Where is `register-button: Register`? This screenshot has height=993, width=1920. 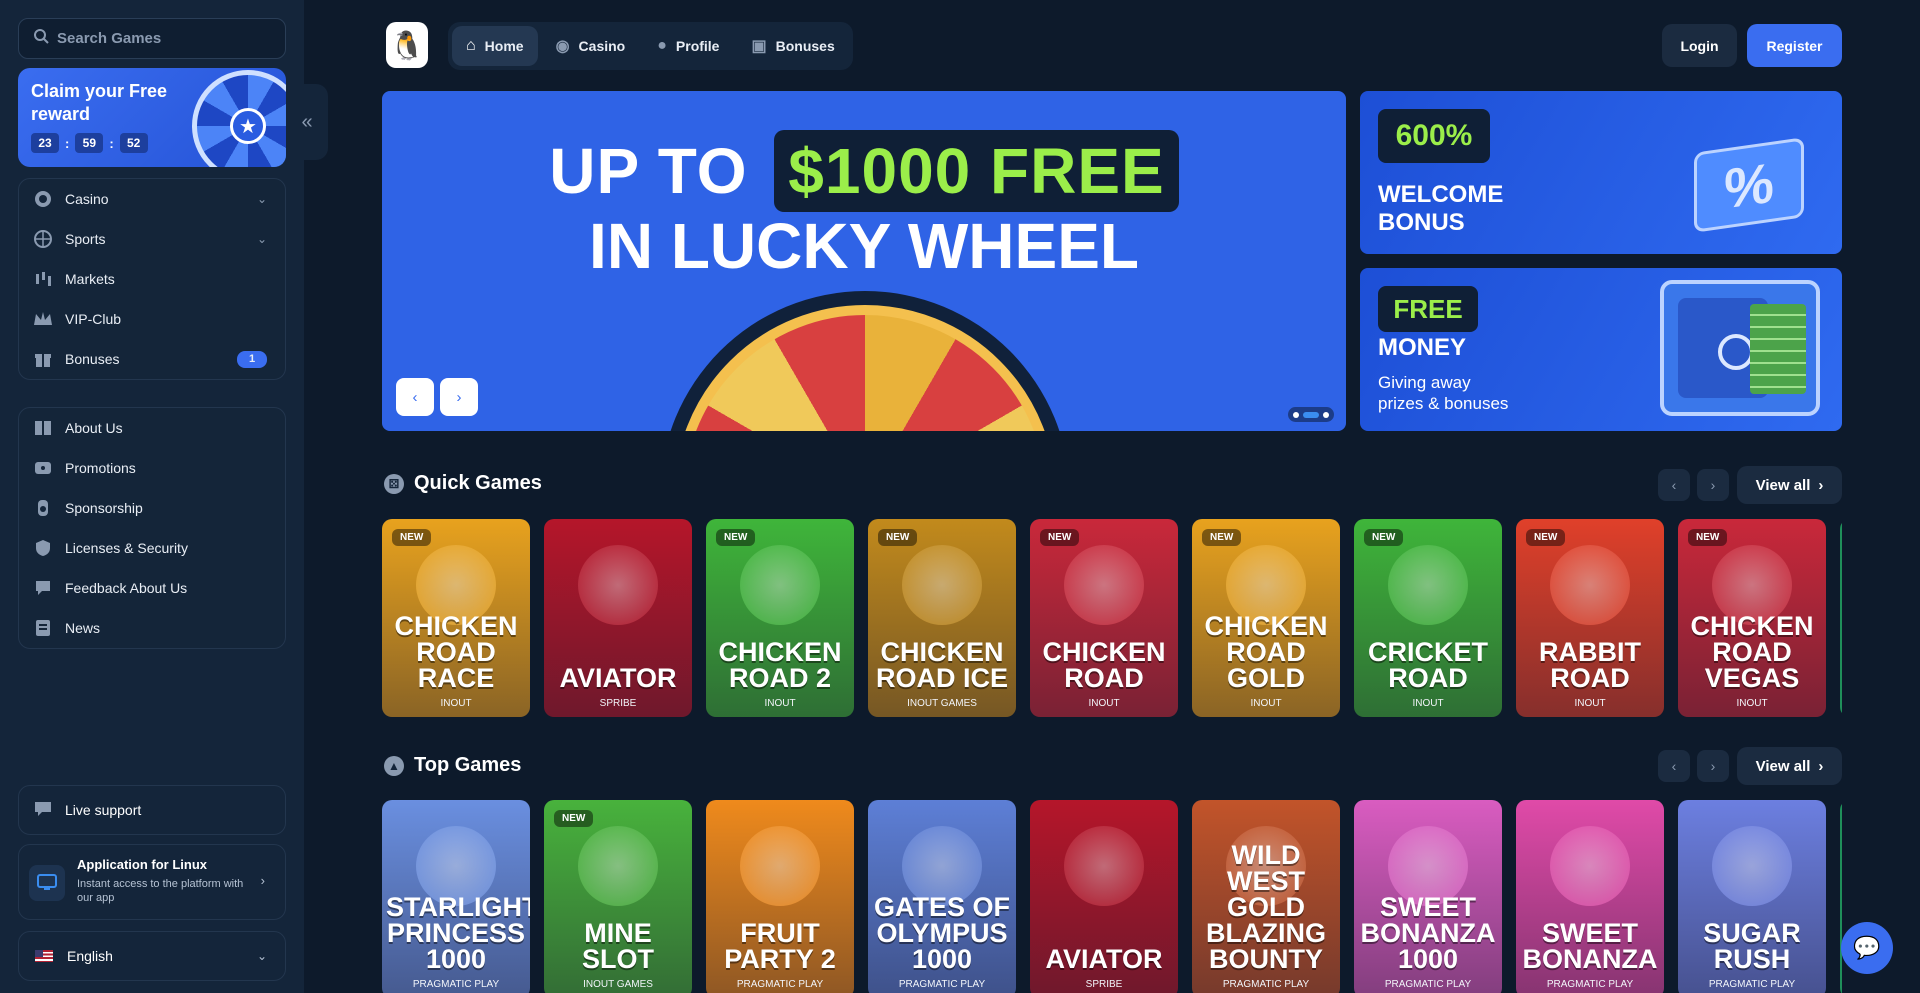
register-button: Register is located at coordinates (1794, 45).